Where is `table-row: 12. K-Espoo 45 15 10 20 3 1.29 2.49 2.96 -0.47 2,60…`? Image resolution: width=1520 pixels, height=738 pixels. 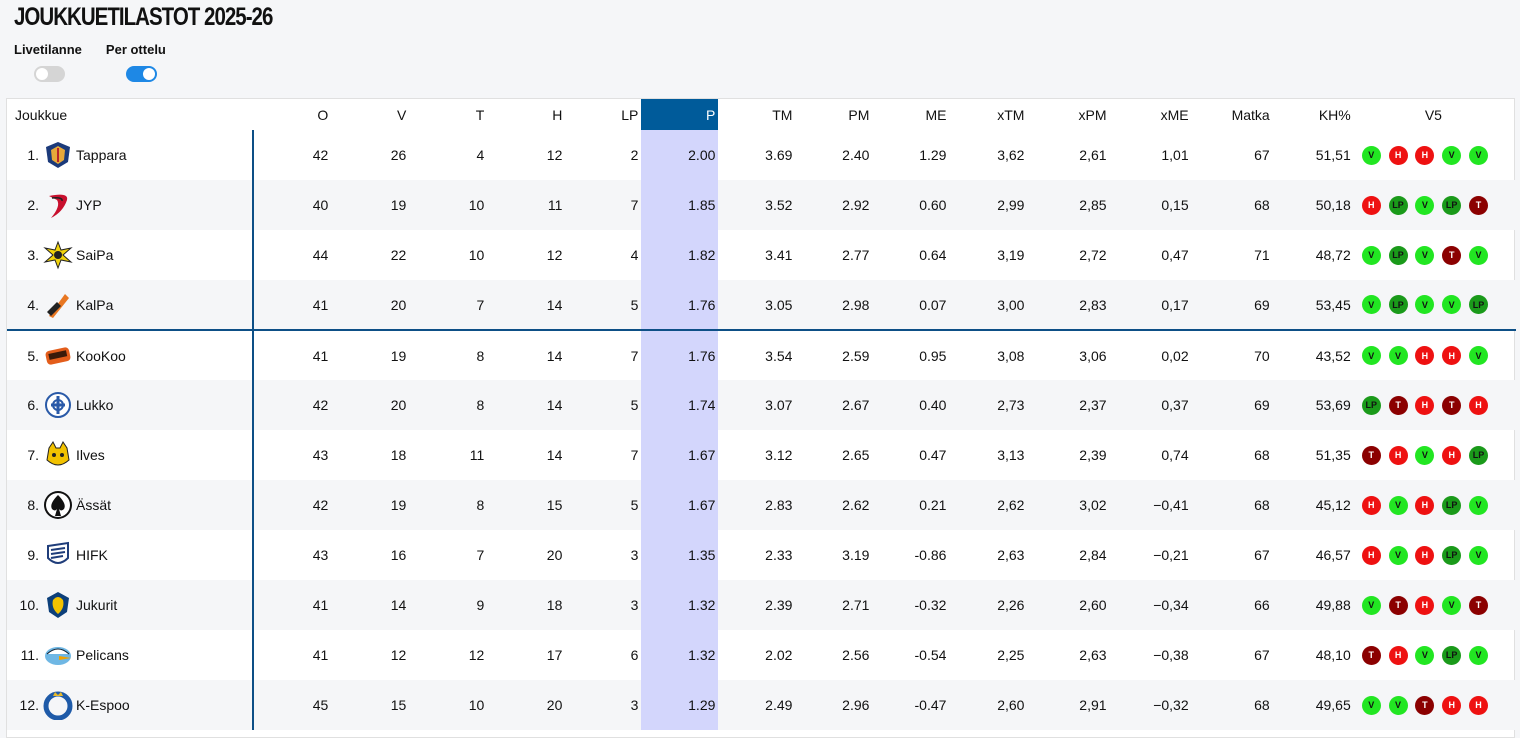 table-row: 12. K-Espoo 45 15 10 20 3 1.29 2.49 2.96 -0.47 2,60… is located at coordinates (761, 705).